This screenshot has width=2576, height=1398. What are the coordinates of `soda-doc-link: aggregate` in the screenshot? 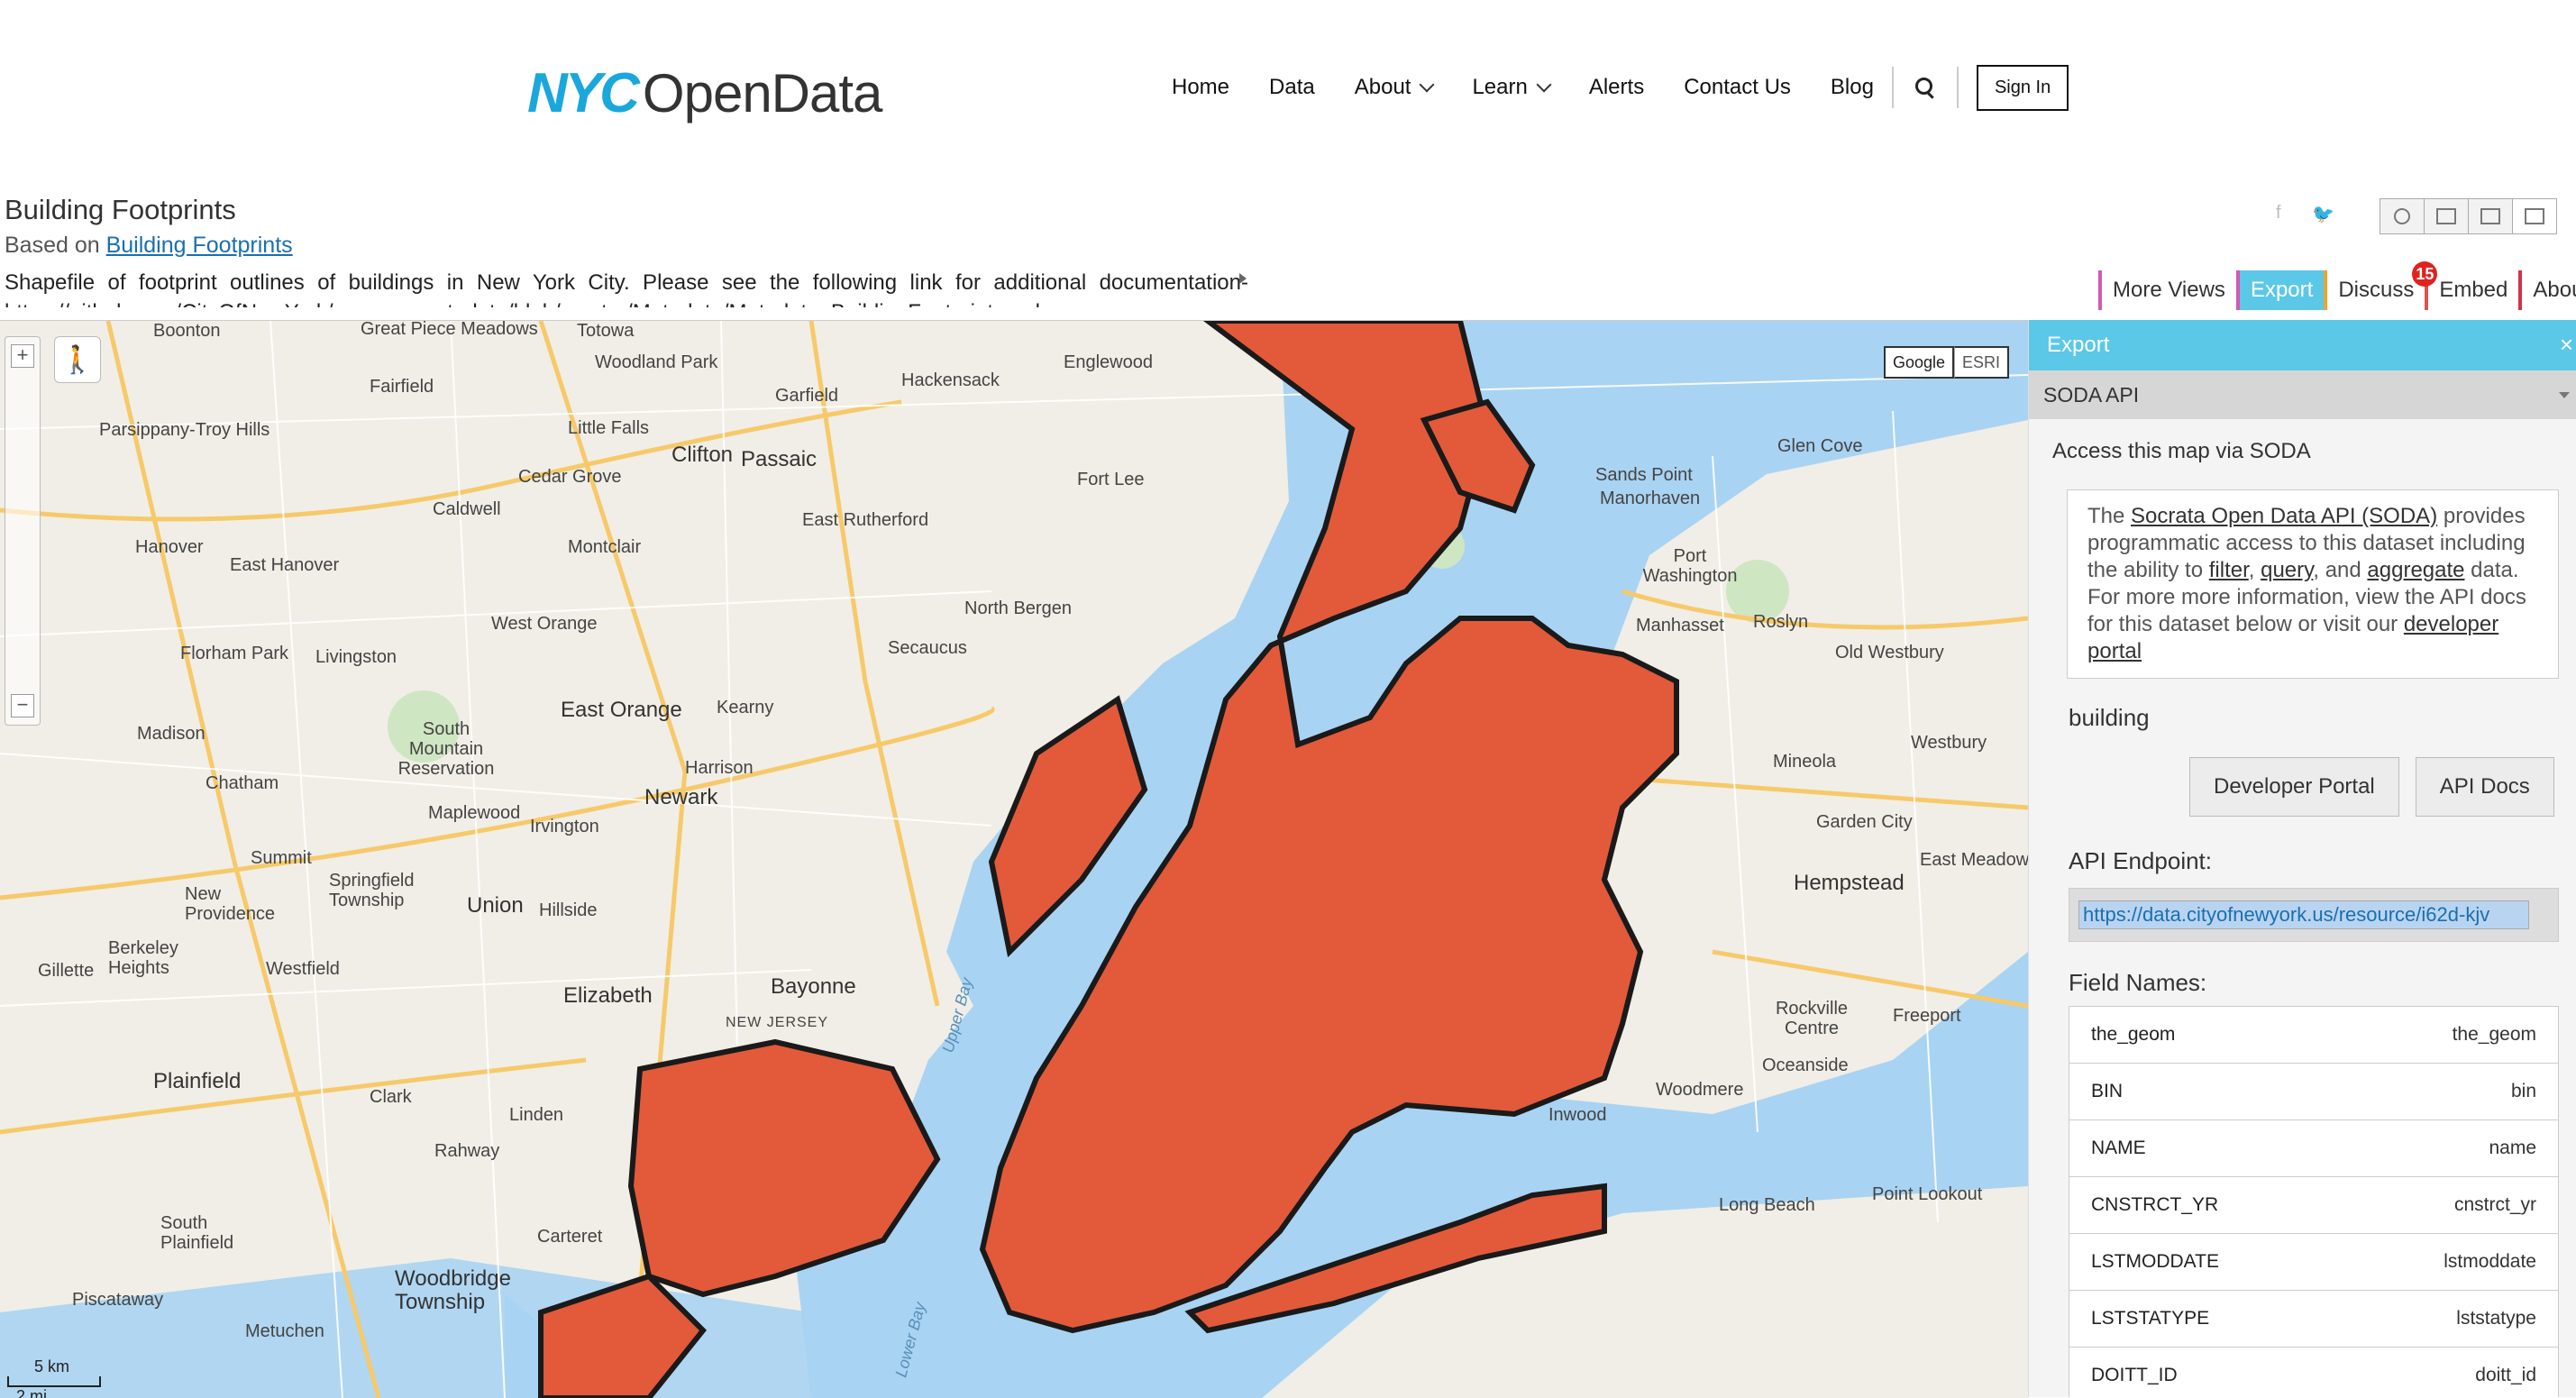 It's located at (2415, 570).